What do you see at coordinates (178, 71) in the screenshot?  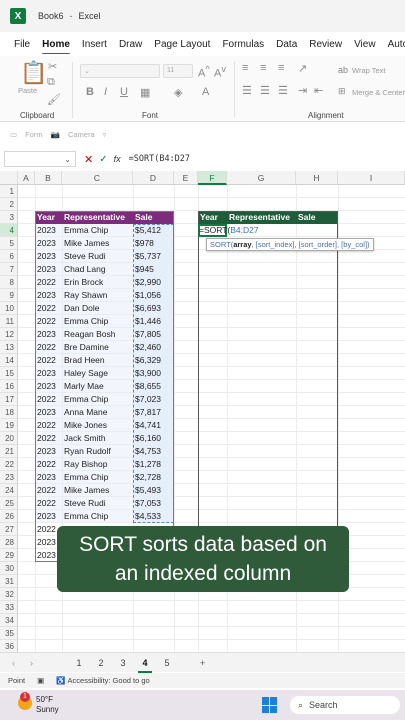 I see `font-size-select: 11` at bounding box center [178, 71].